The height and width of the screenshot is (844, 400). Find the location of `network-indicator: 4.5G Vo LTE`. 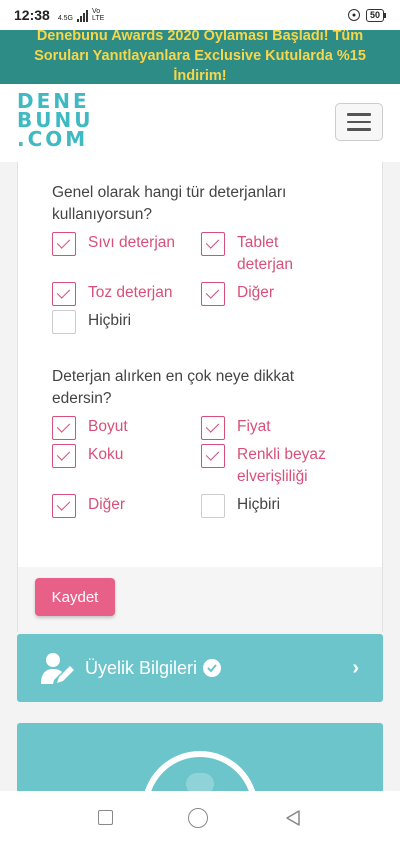

network-indicator: 4.5G Vo LTE is located at coordinates (80, 15).